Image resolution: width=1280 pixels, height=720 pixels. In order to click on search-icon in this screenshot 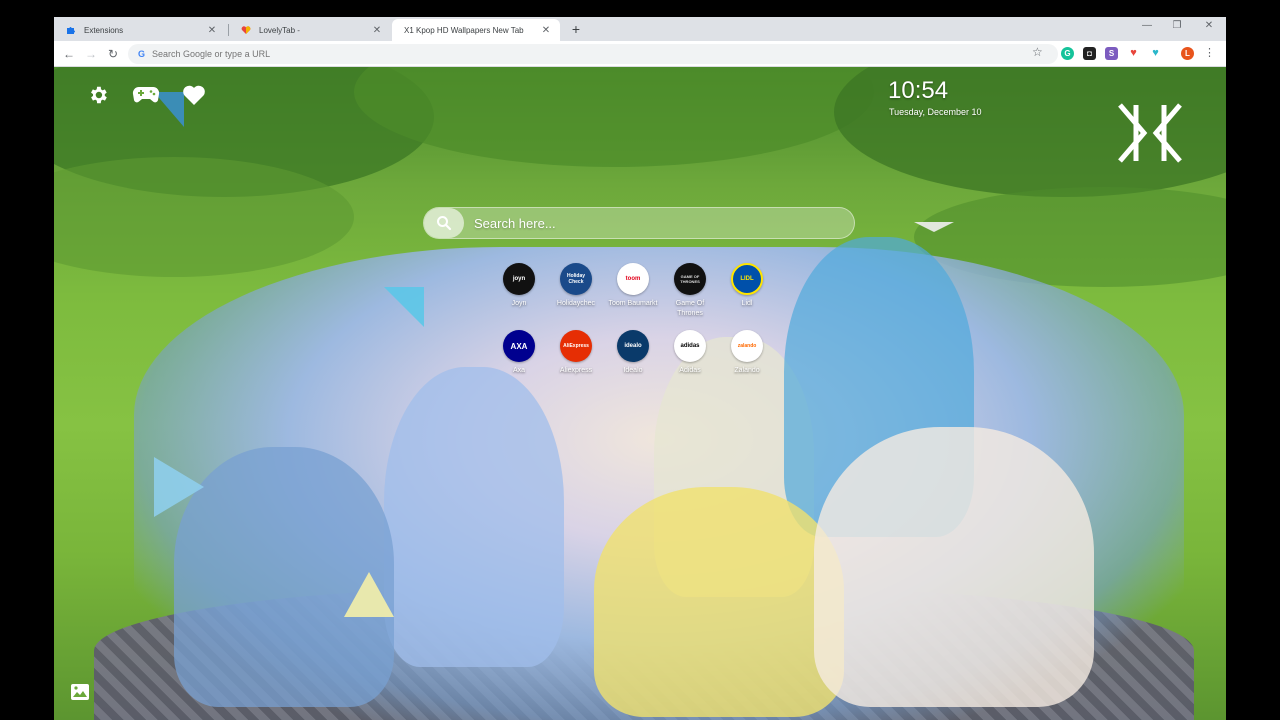, I will do `click(444, 223)`.